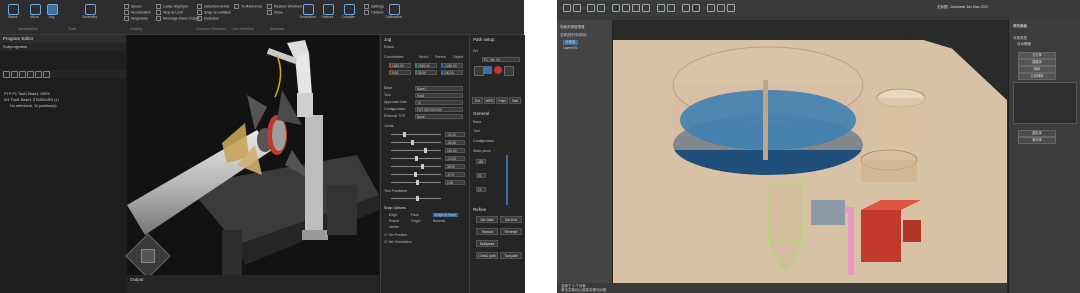 Image resolution: width=1080 pixels, height=293 pixels. Describe the element at coordinates (671, 8) in the screenshot. I see `angle-snap-icon` at that location.